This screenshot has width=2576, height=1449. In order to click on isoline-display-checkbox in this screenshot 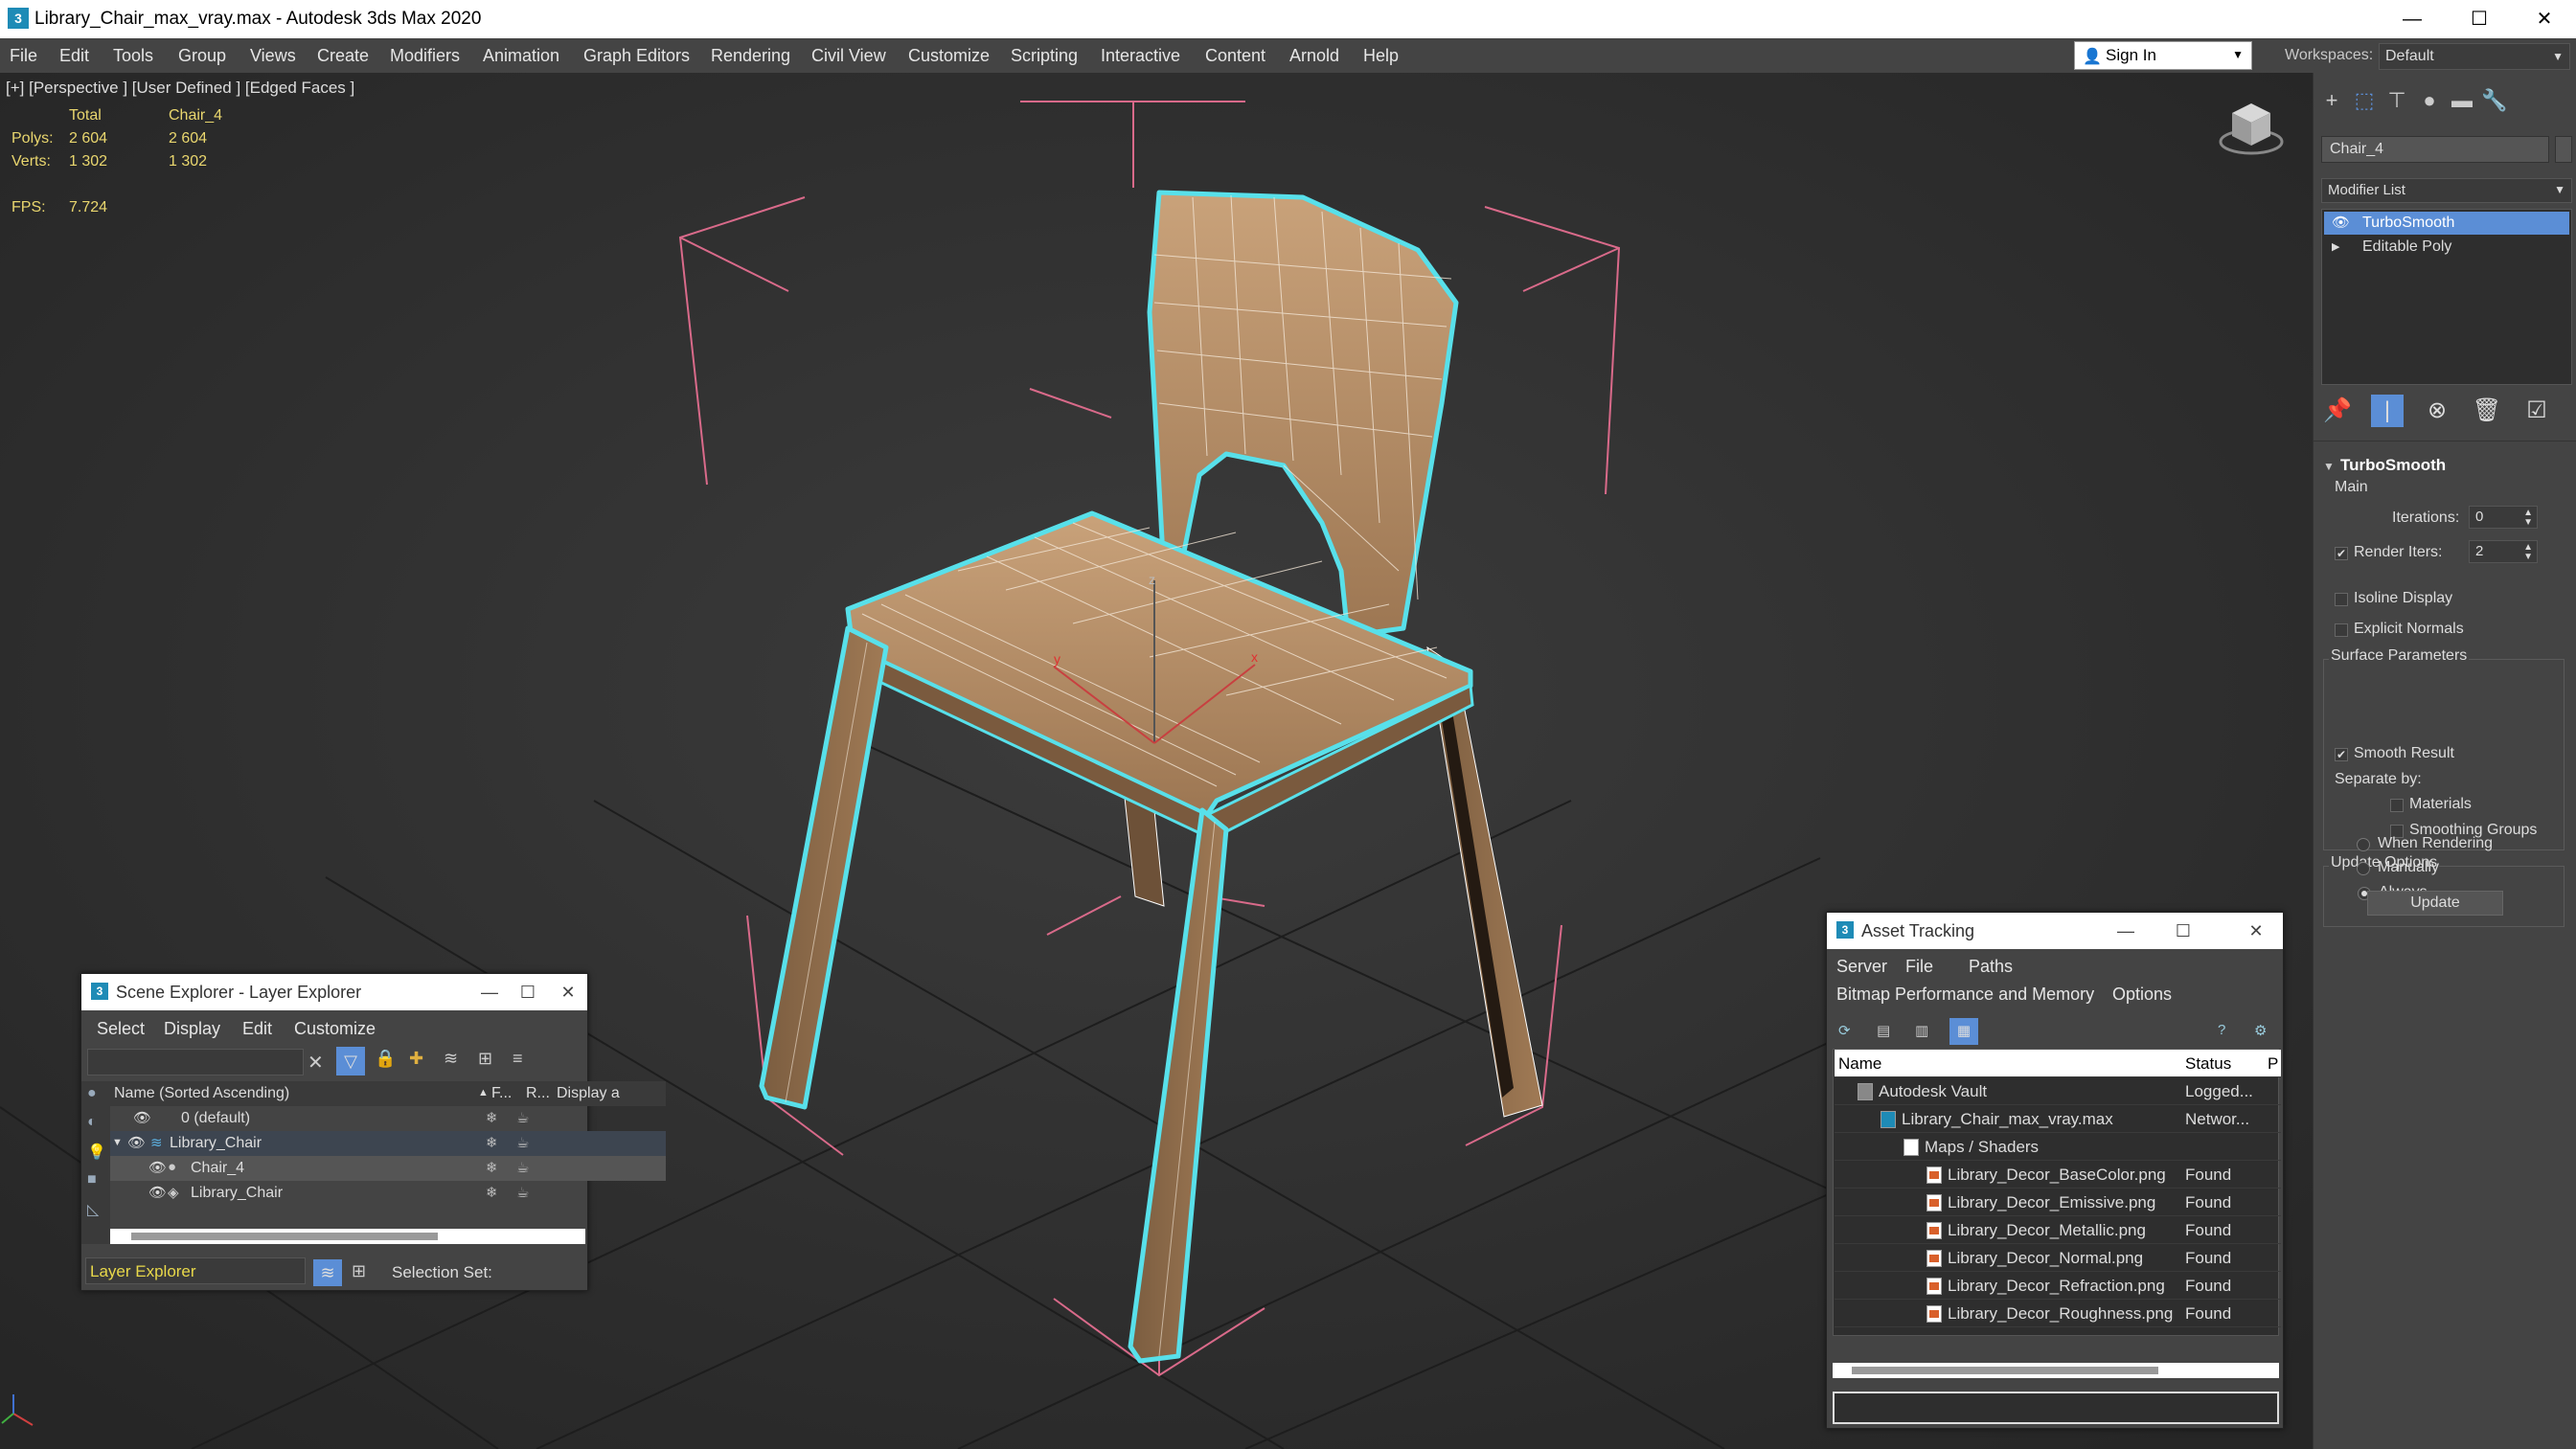, I will do `click(2341, 599)`.